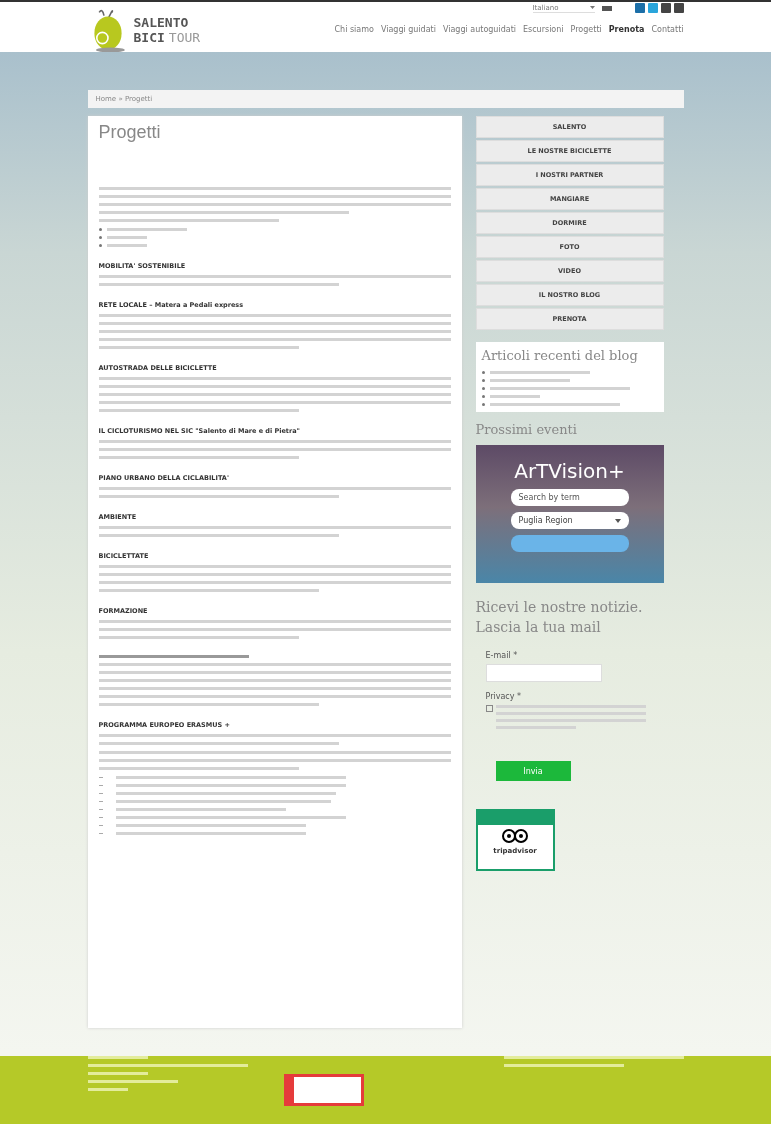 This screenshot has width=771, height=1124. What do you see at coordinates (569, 497) in the screenshot?
I see `search-field: Search by term` at bounding box center [569, 497].